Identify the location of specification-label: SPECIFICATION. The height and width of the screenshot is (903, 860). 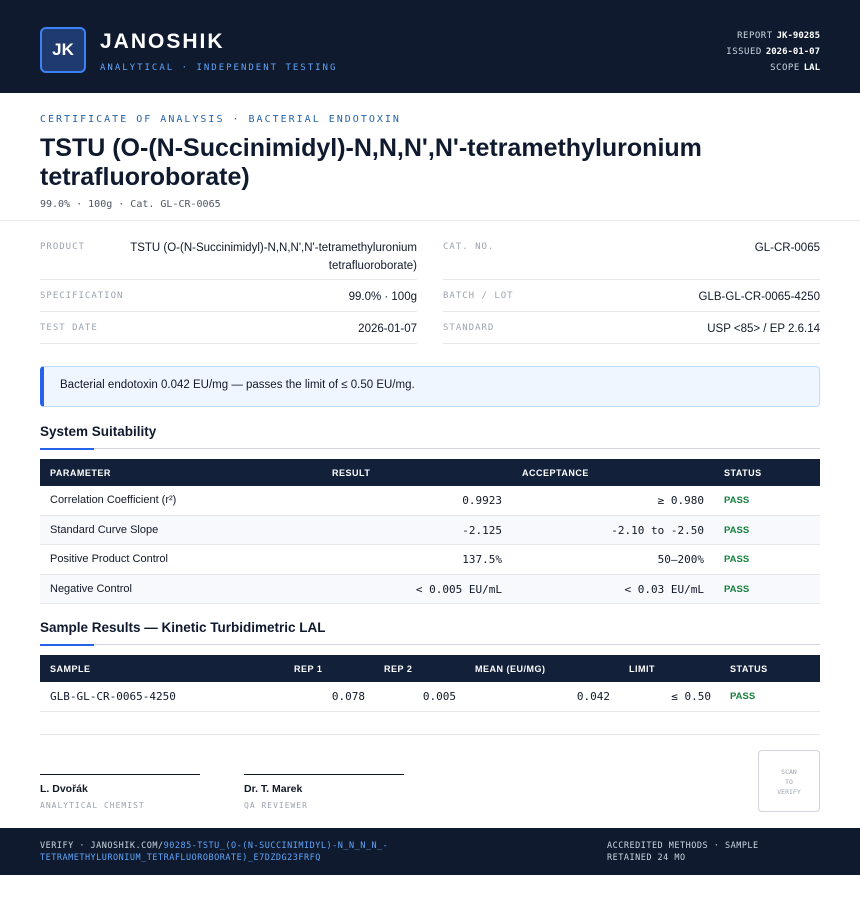
(82, 296).